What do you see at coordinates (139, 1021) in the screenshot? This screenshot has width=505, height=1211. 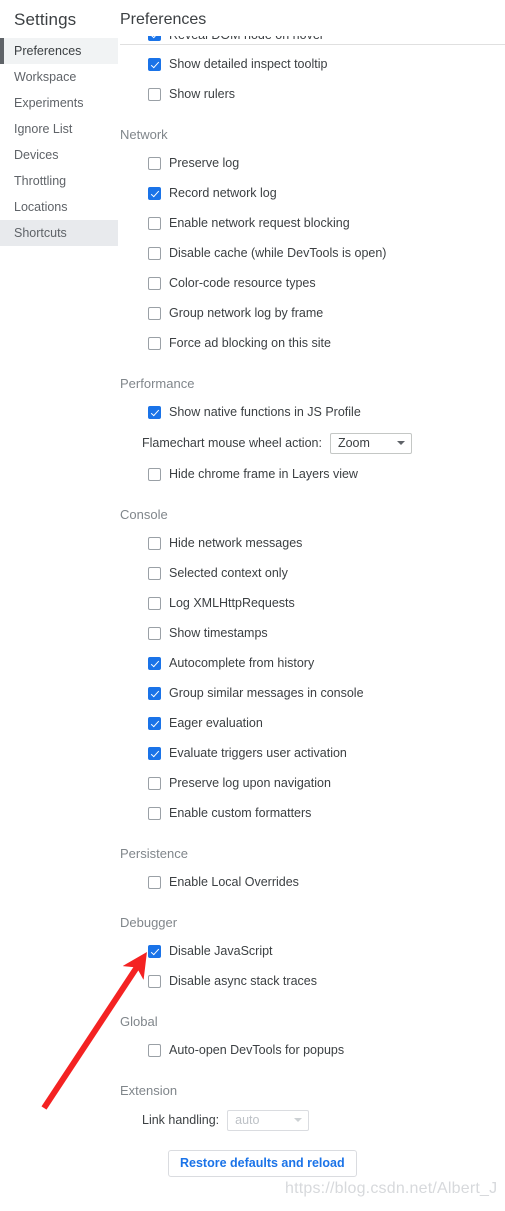 I see `section-title-global: Global` at bounding box center [139, 1021].